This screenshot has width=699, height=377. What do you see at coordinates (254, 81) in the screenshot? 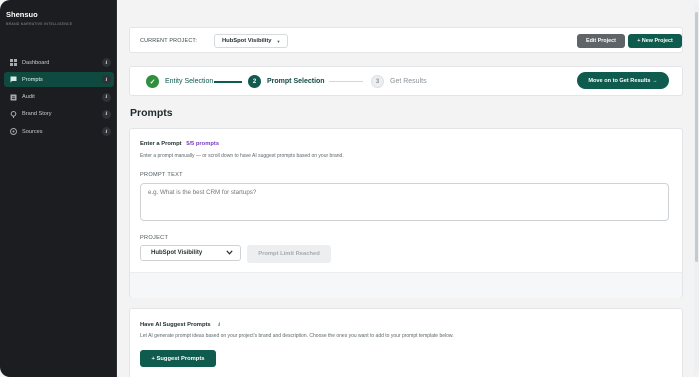
I see `step-number: 2` at bounding box center [254, 81].